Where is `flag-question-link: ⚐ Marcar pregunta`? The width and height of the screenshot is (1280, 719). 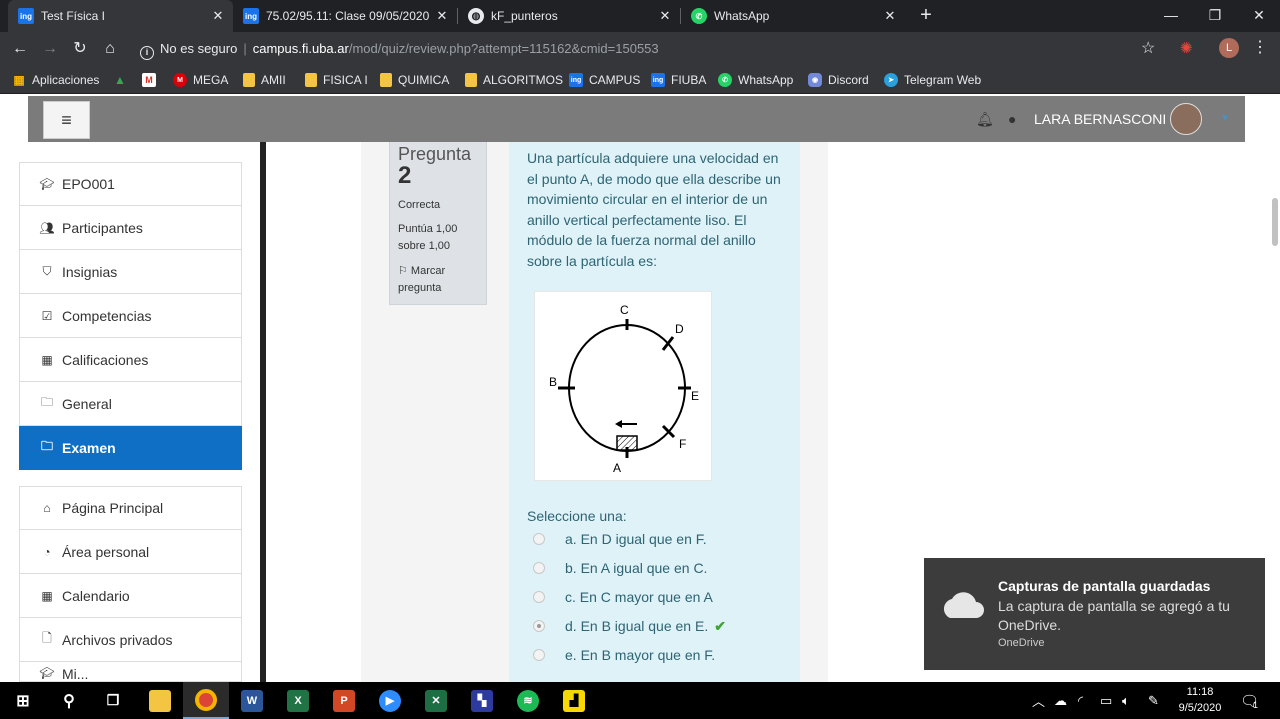
flag-question-link: ⚐ Marcar pregunta is located at coordinates (438, 280).